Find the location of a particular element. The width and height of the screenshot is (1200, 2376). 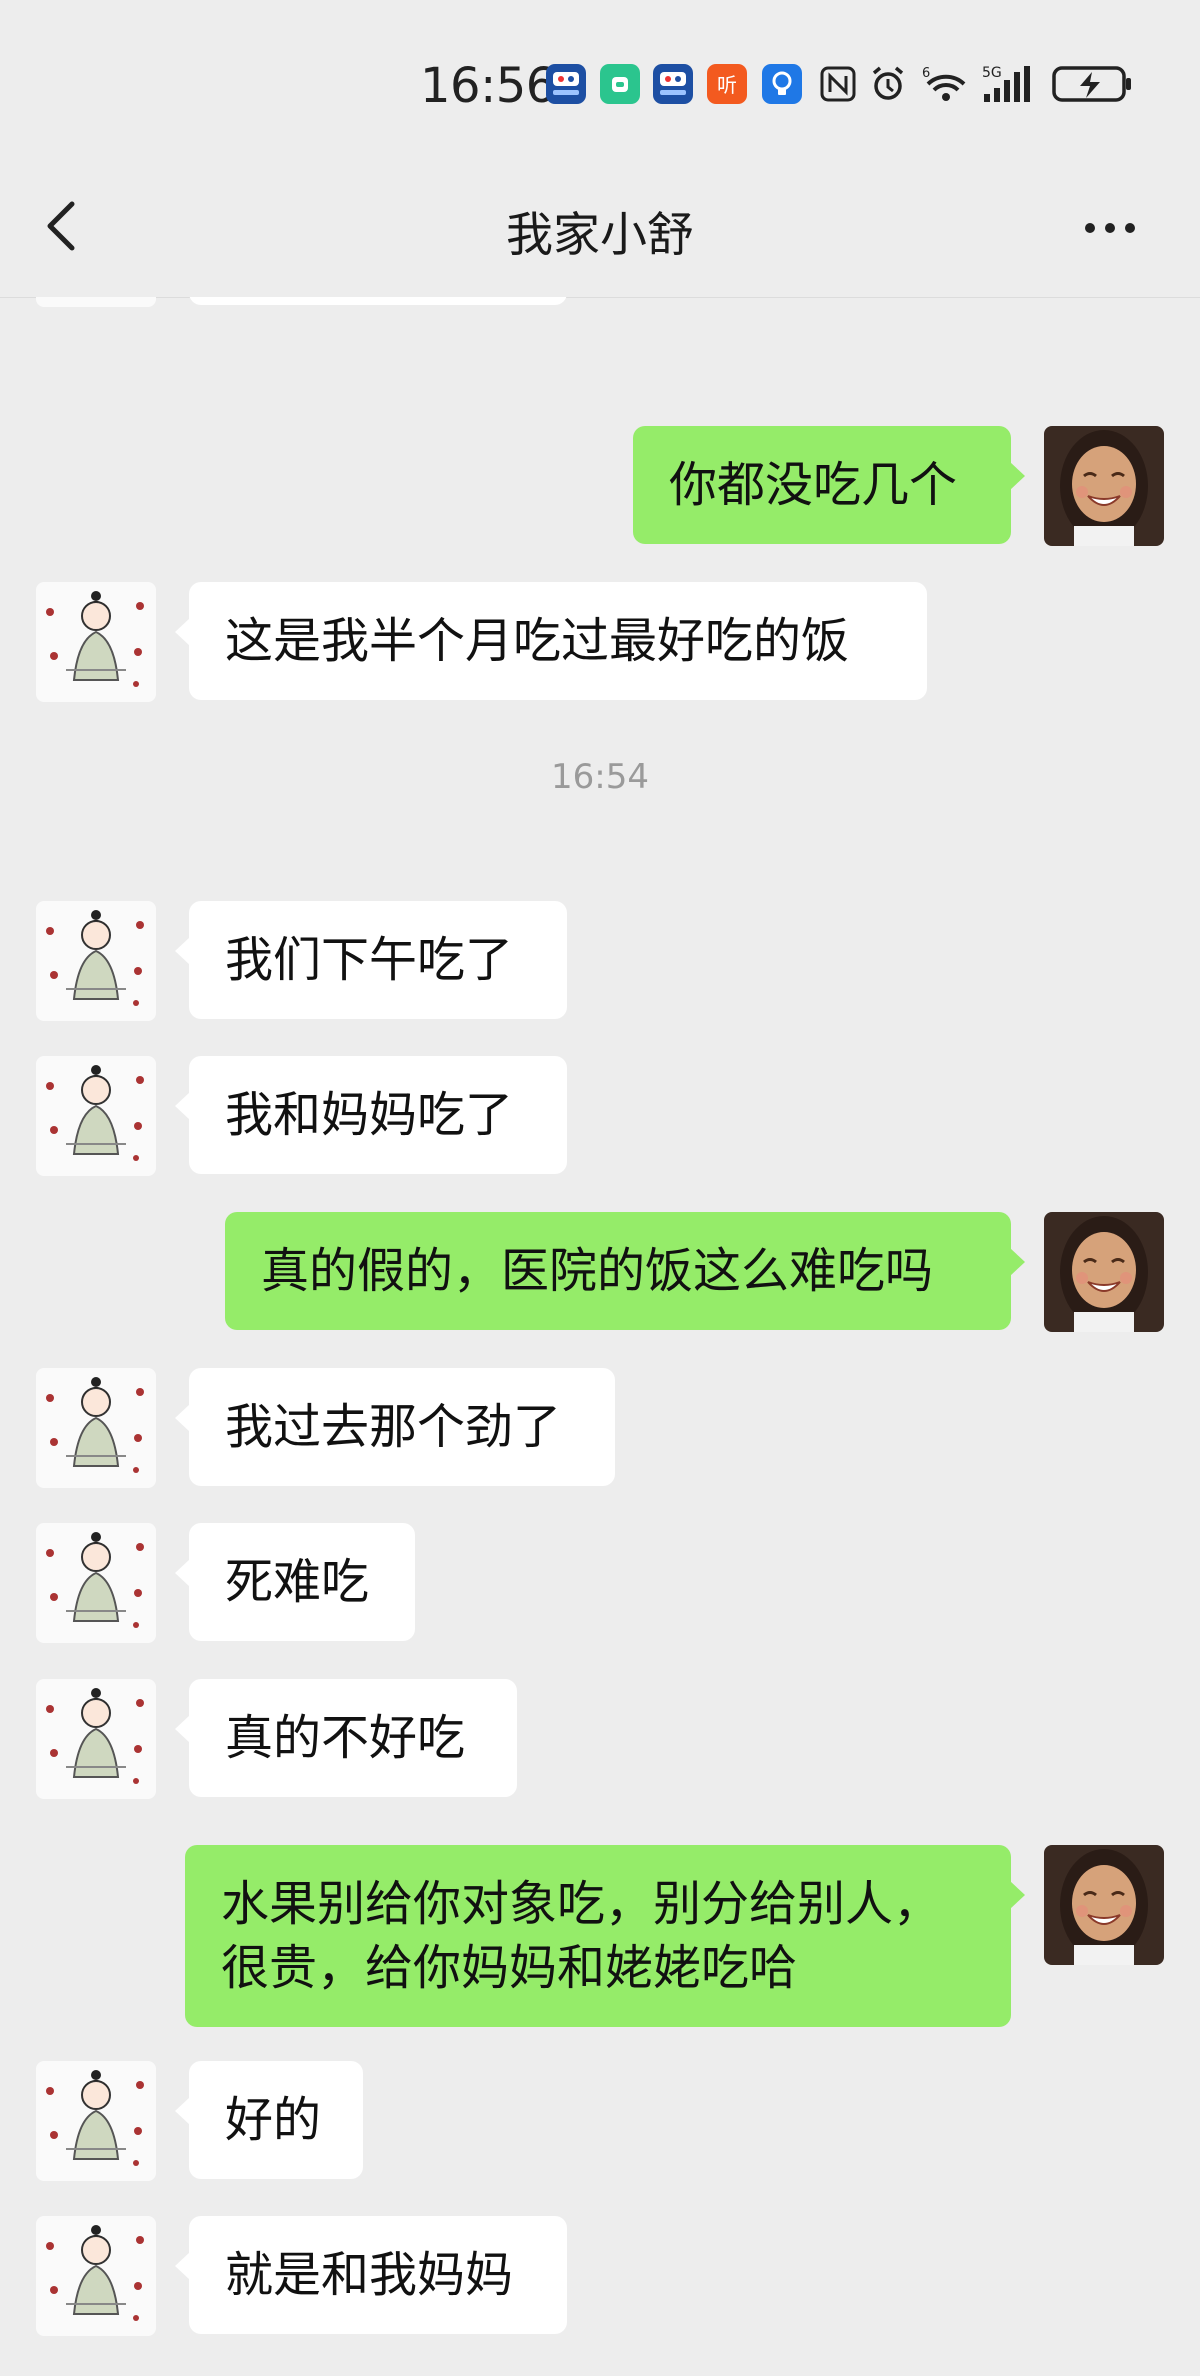

battery-charging-icon is located at coordinates (1093, 84).